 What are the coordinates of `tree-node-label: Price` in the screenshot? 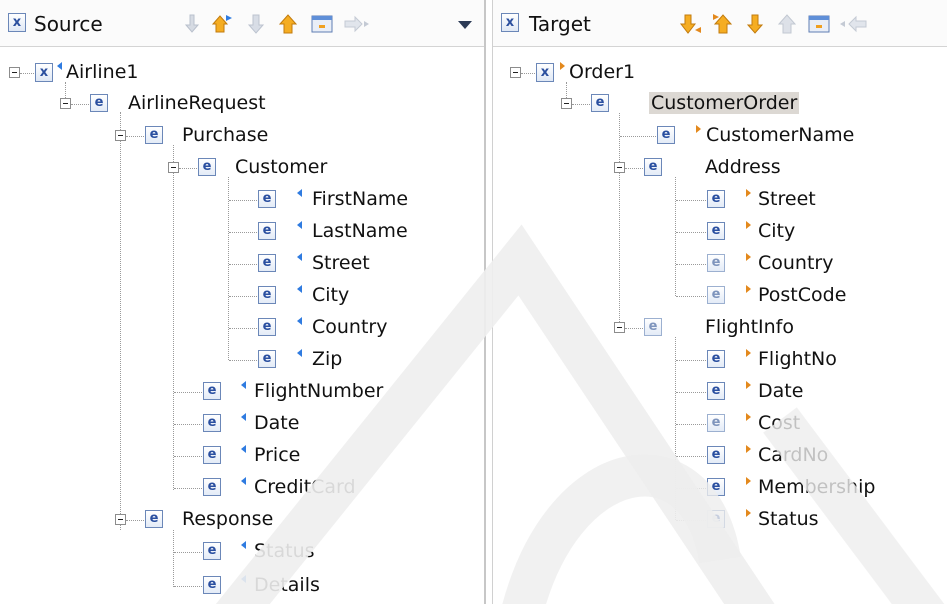 It's located at (277, 455).